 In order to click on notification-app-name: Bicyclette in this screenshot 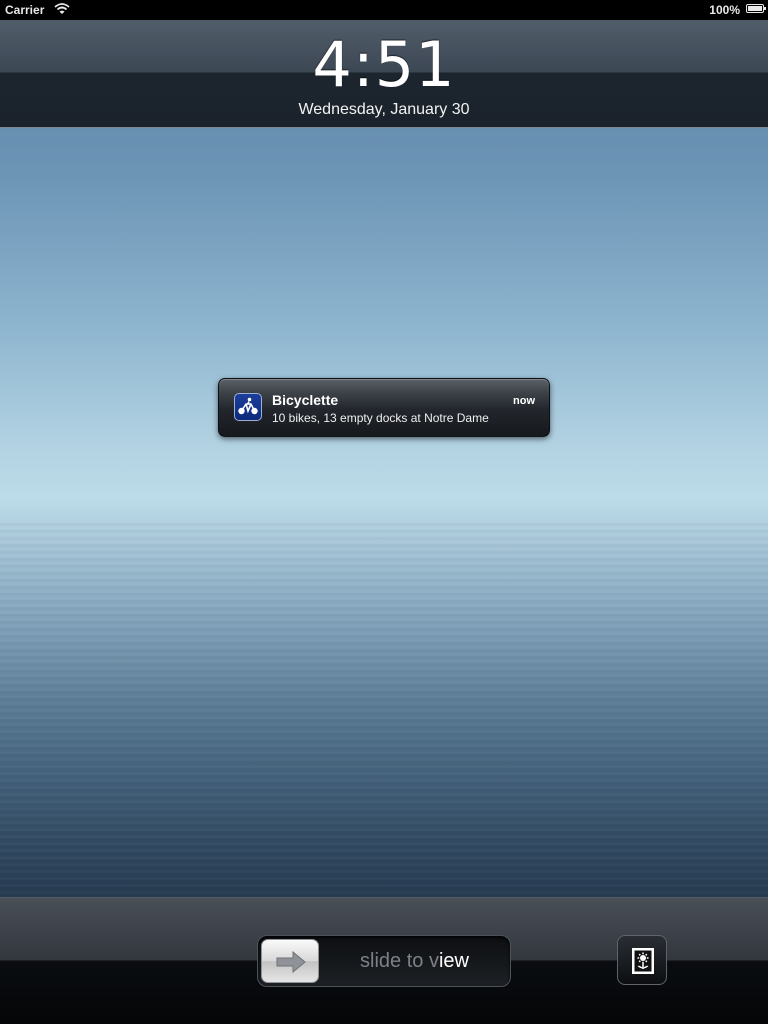, I will do `click(305, 400)`.